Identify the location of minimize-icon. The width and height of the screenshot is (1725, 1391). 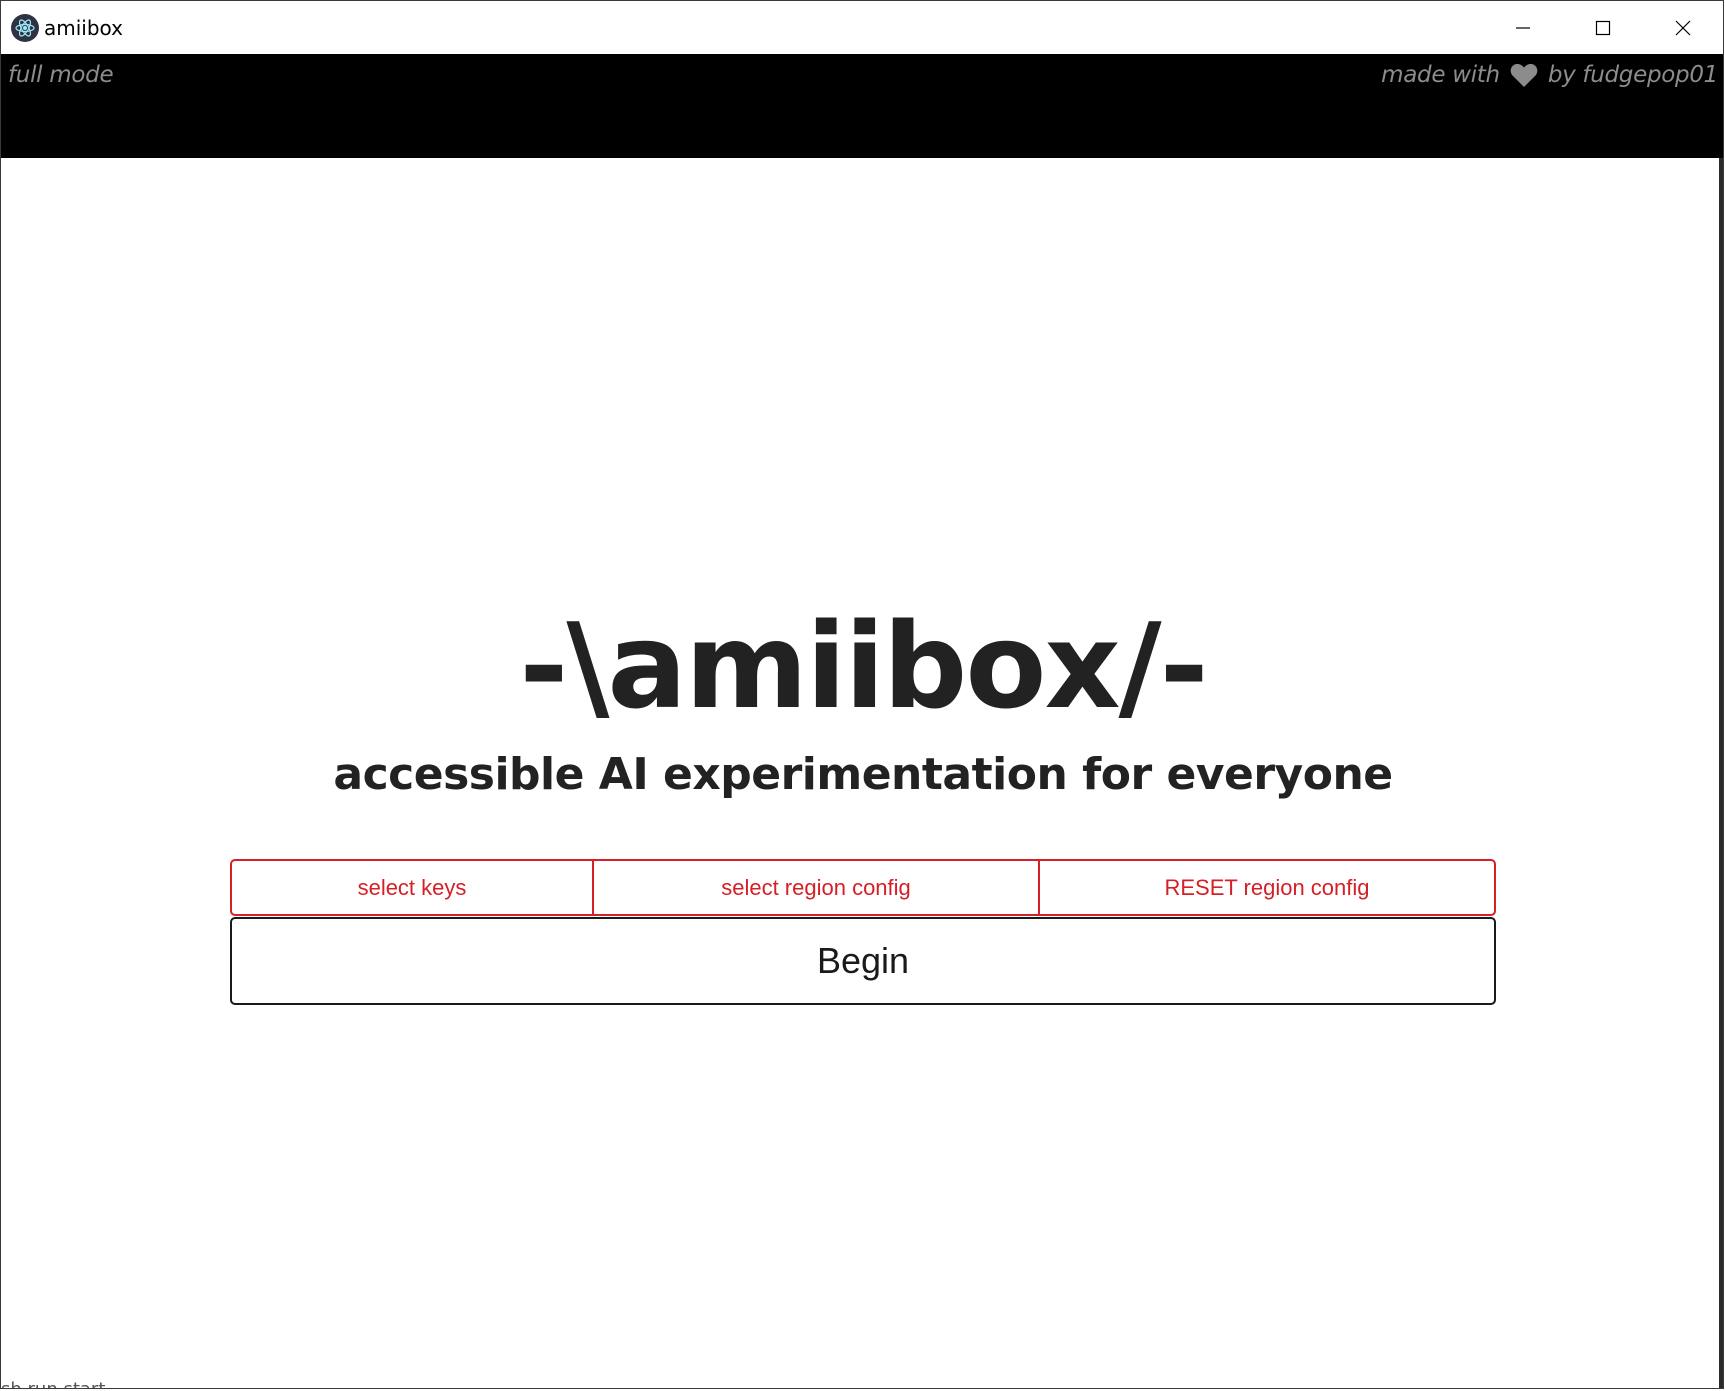
(1523, 27).